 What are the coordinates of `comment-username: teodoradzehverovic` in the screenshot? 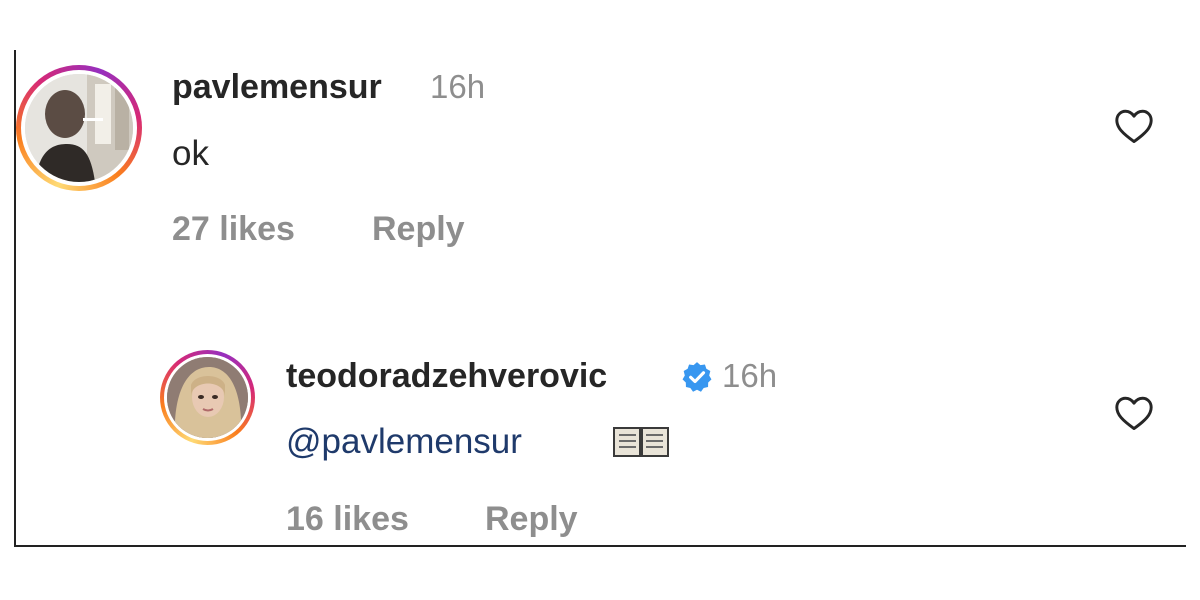 It's located at (446, 376).